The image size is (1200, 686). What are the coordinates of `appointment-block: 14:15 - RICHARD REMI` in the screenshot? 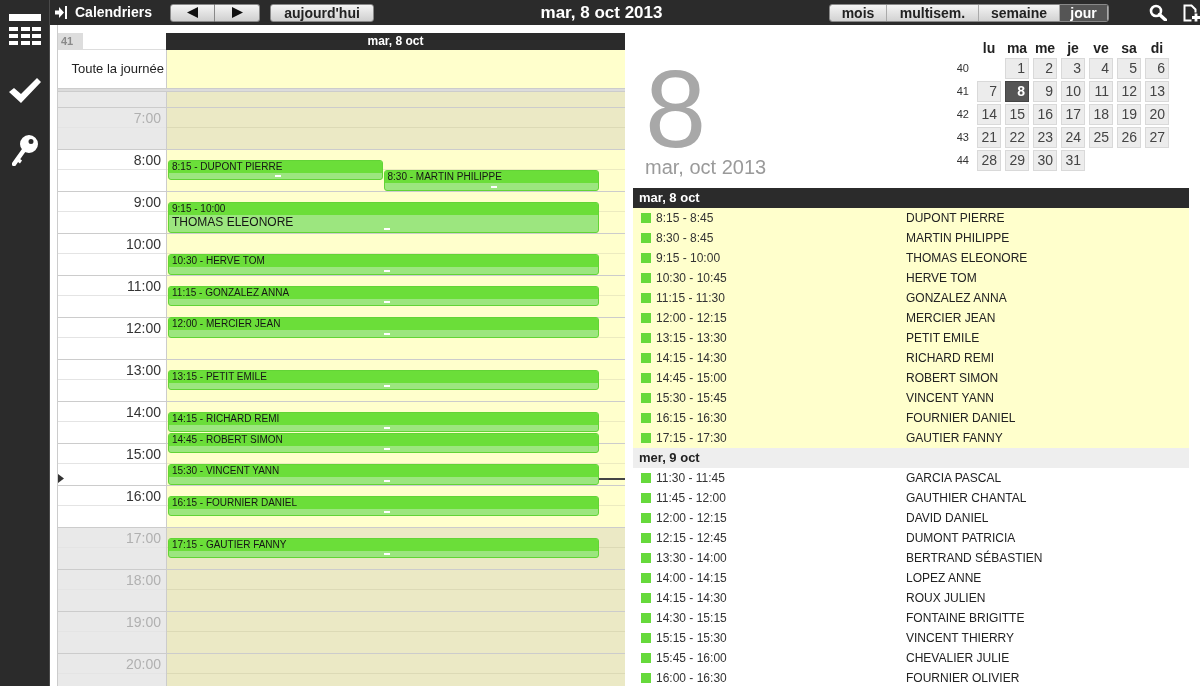 It's located at (383, 421).